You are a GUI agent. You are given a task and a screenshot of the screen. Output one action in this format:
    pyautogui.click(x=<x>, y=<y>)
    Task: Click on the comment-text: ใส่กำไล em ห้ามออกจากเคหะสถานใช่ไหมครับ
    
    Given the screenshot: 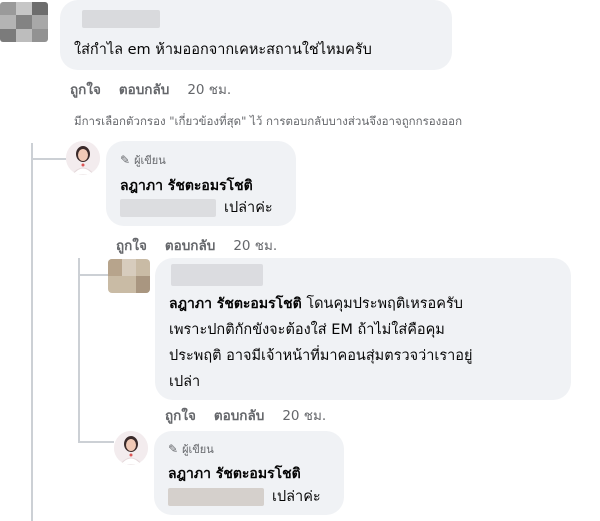 What is the action you would take?
    pyautogui.click(x=223, y=50)
    